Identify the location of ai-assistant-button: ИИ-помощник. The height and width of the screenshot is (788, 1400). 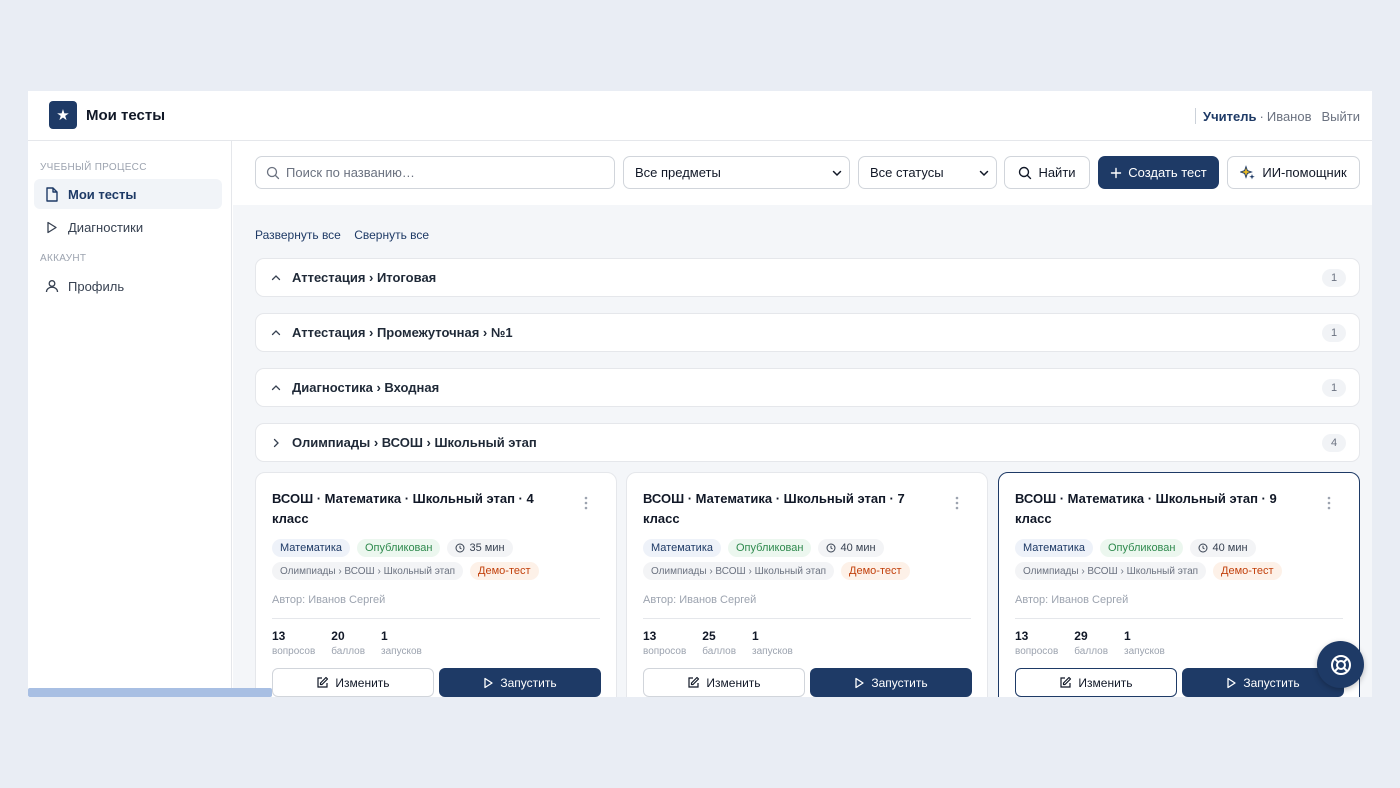
(1293, 172).